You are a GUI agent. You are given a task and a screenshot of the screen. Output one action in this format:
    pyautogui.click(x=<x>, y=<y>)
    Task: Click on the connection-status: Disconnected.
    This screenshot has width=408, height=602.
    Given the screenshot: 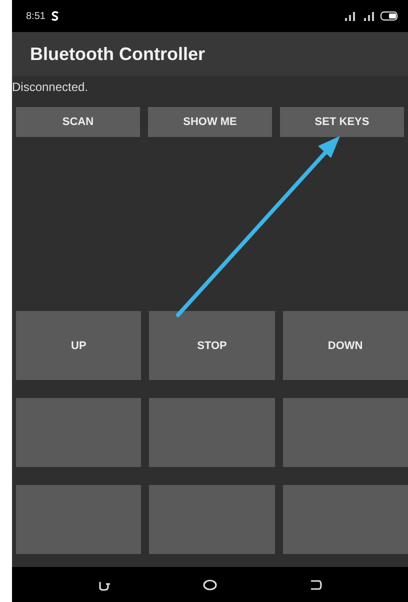 What is the action you would take?
    pyautogui.click(x=51, y=87)
    